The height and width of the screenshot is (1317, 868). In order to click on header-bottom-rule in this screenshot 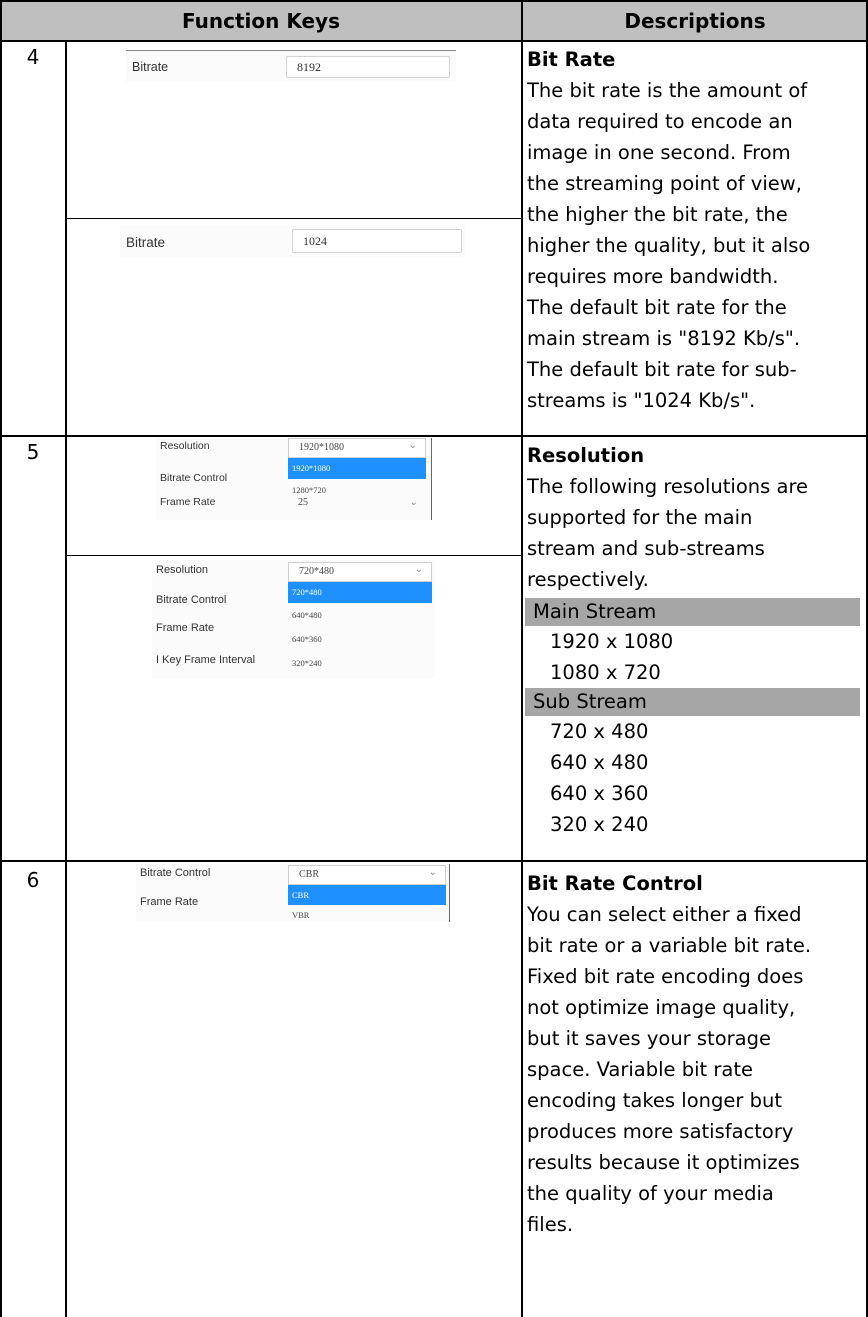, I will do `click(434, 41)`.